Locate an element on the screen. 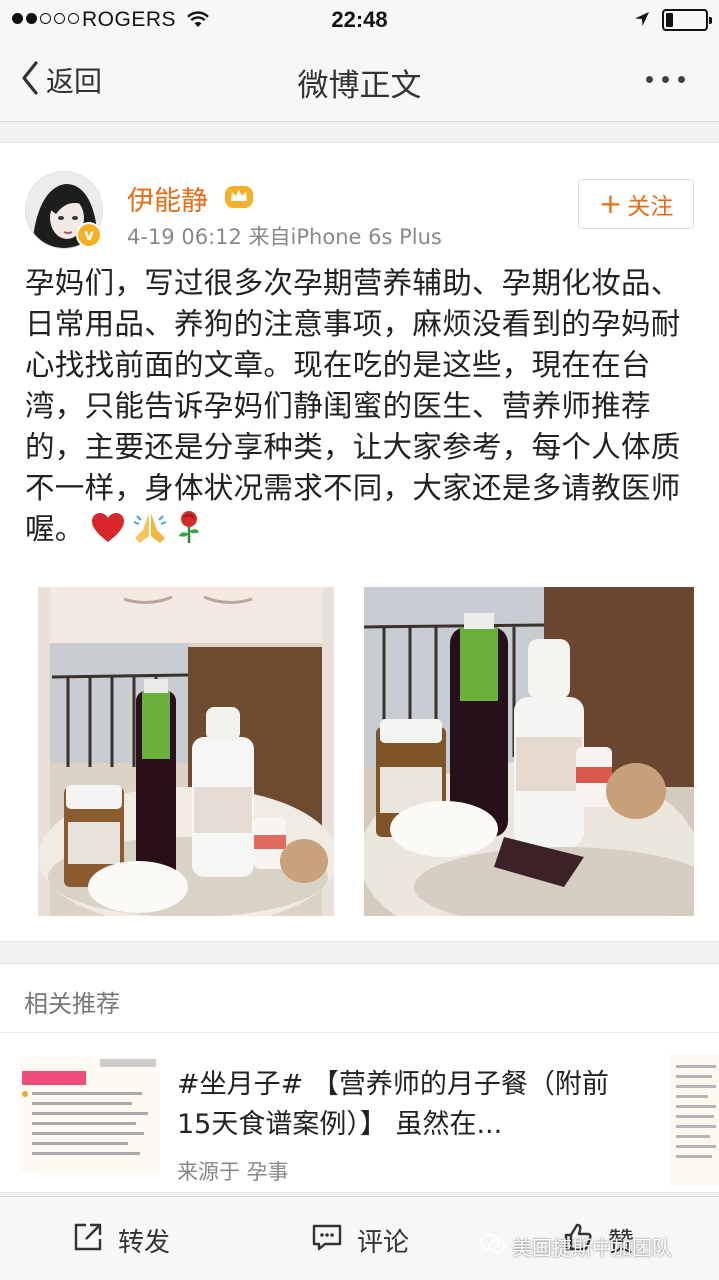  plus-icon: + is located at coordinates (610, 203).